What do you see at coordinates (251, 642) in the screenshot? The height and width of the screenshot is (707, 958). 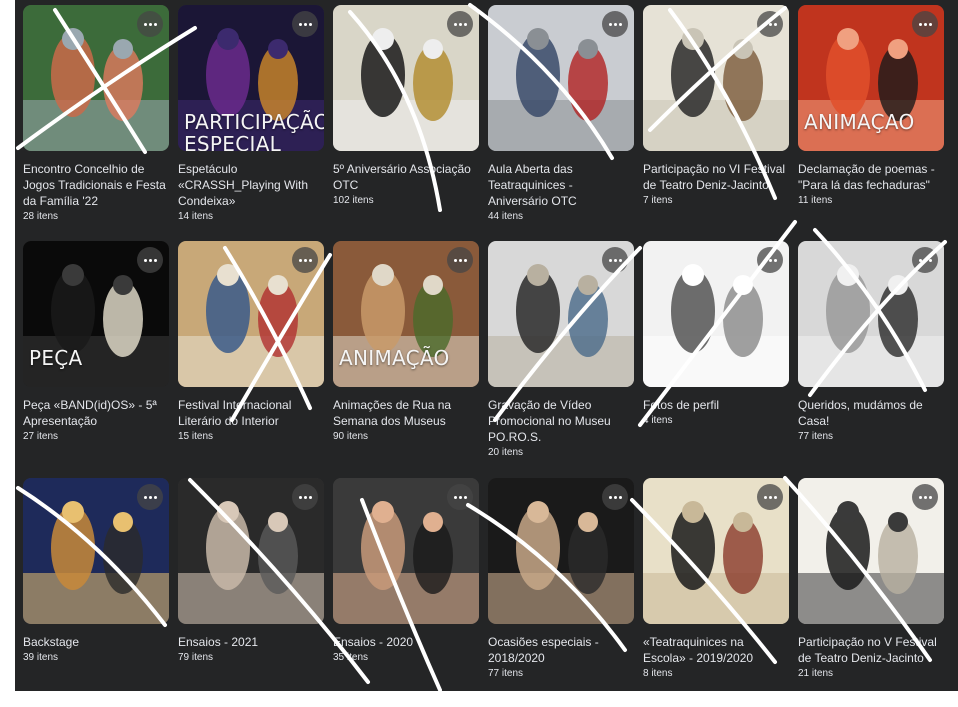 I see `album-title: Ensaios - 2021` at bounding box center [251, 642].